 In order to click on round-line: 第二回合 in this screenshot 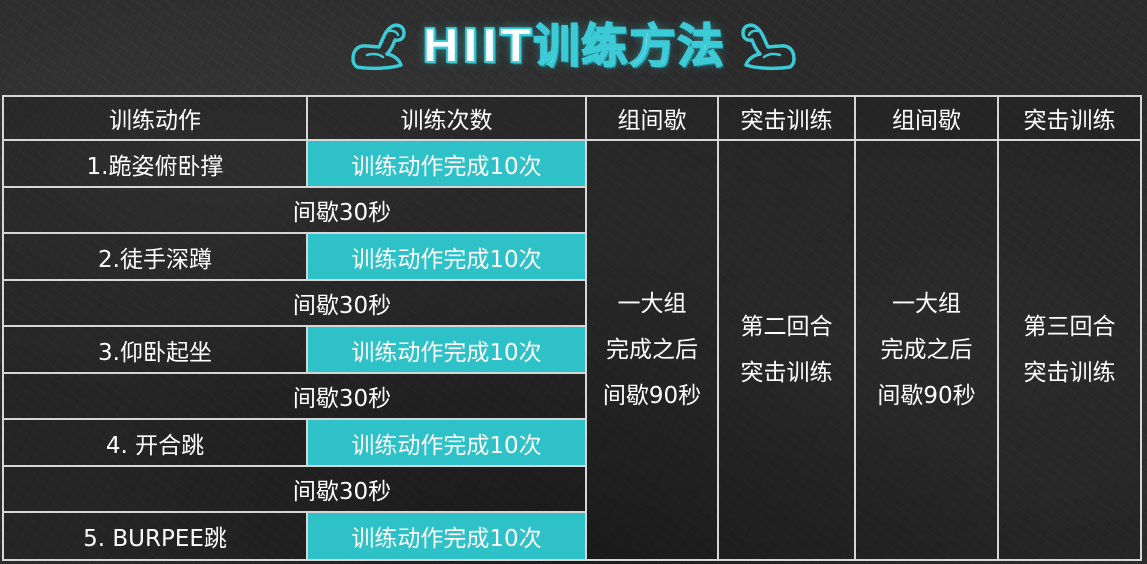, I will do `click(786, 327)`.